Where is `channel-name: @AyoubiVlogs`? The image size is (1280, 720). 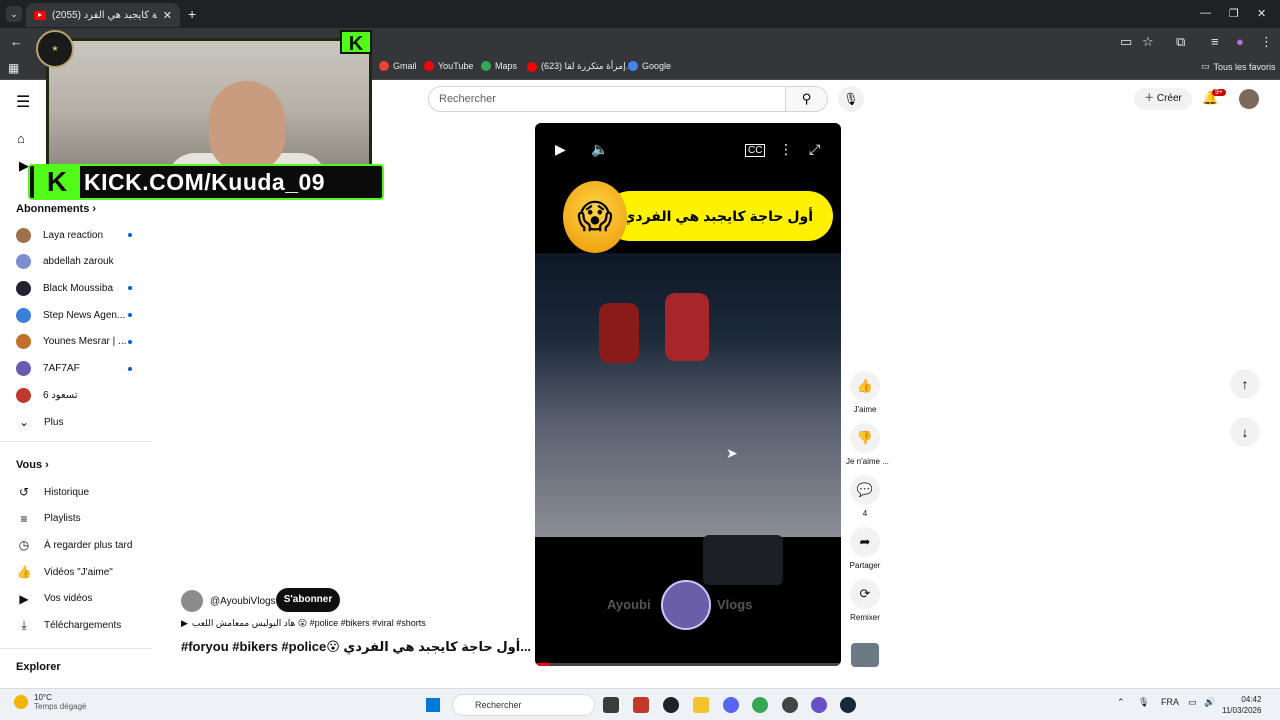 channel-name: @AyoubiVlogs is located at coordinates (243, 601).